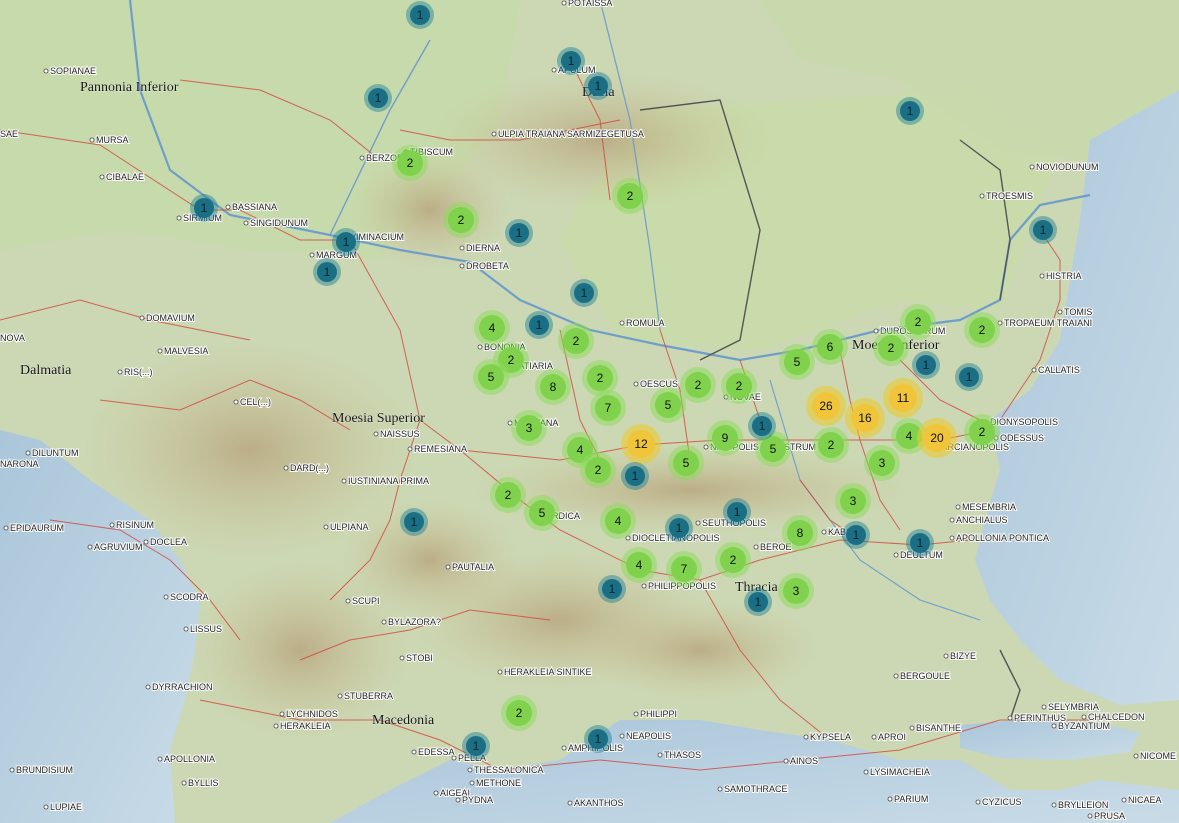 This screenshot has height=823, width=1179. I want to click on cluster-marker: 6, so click(830, 347).